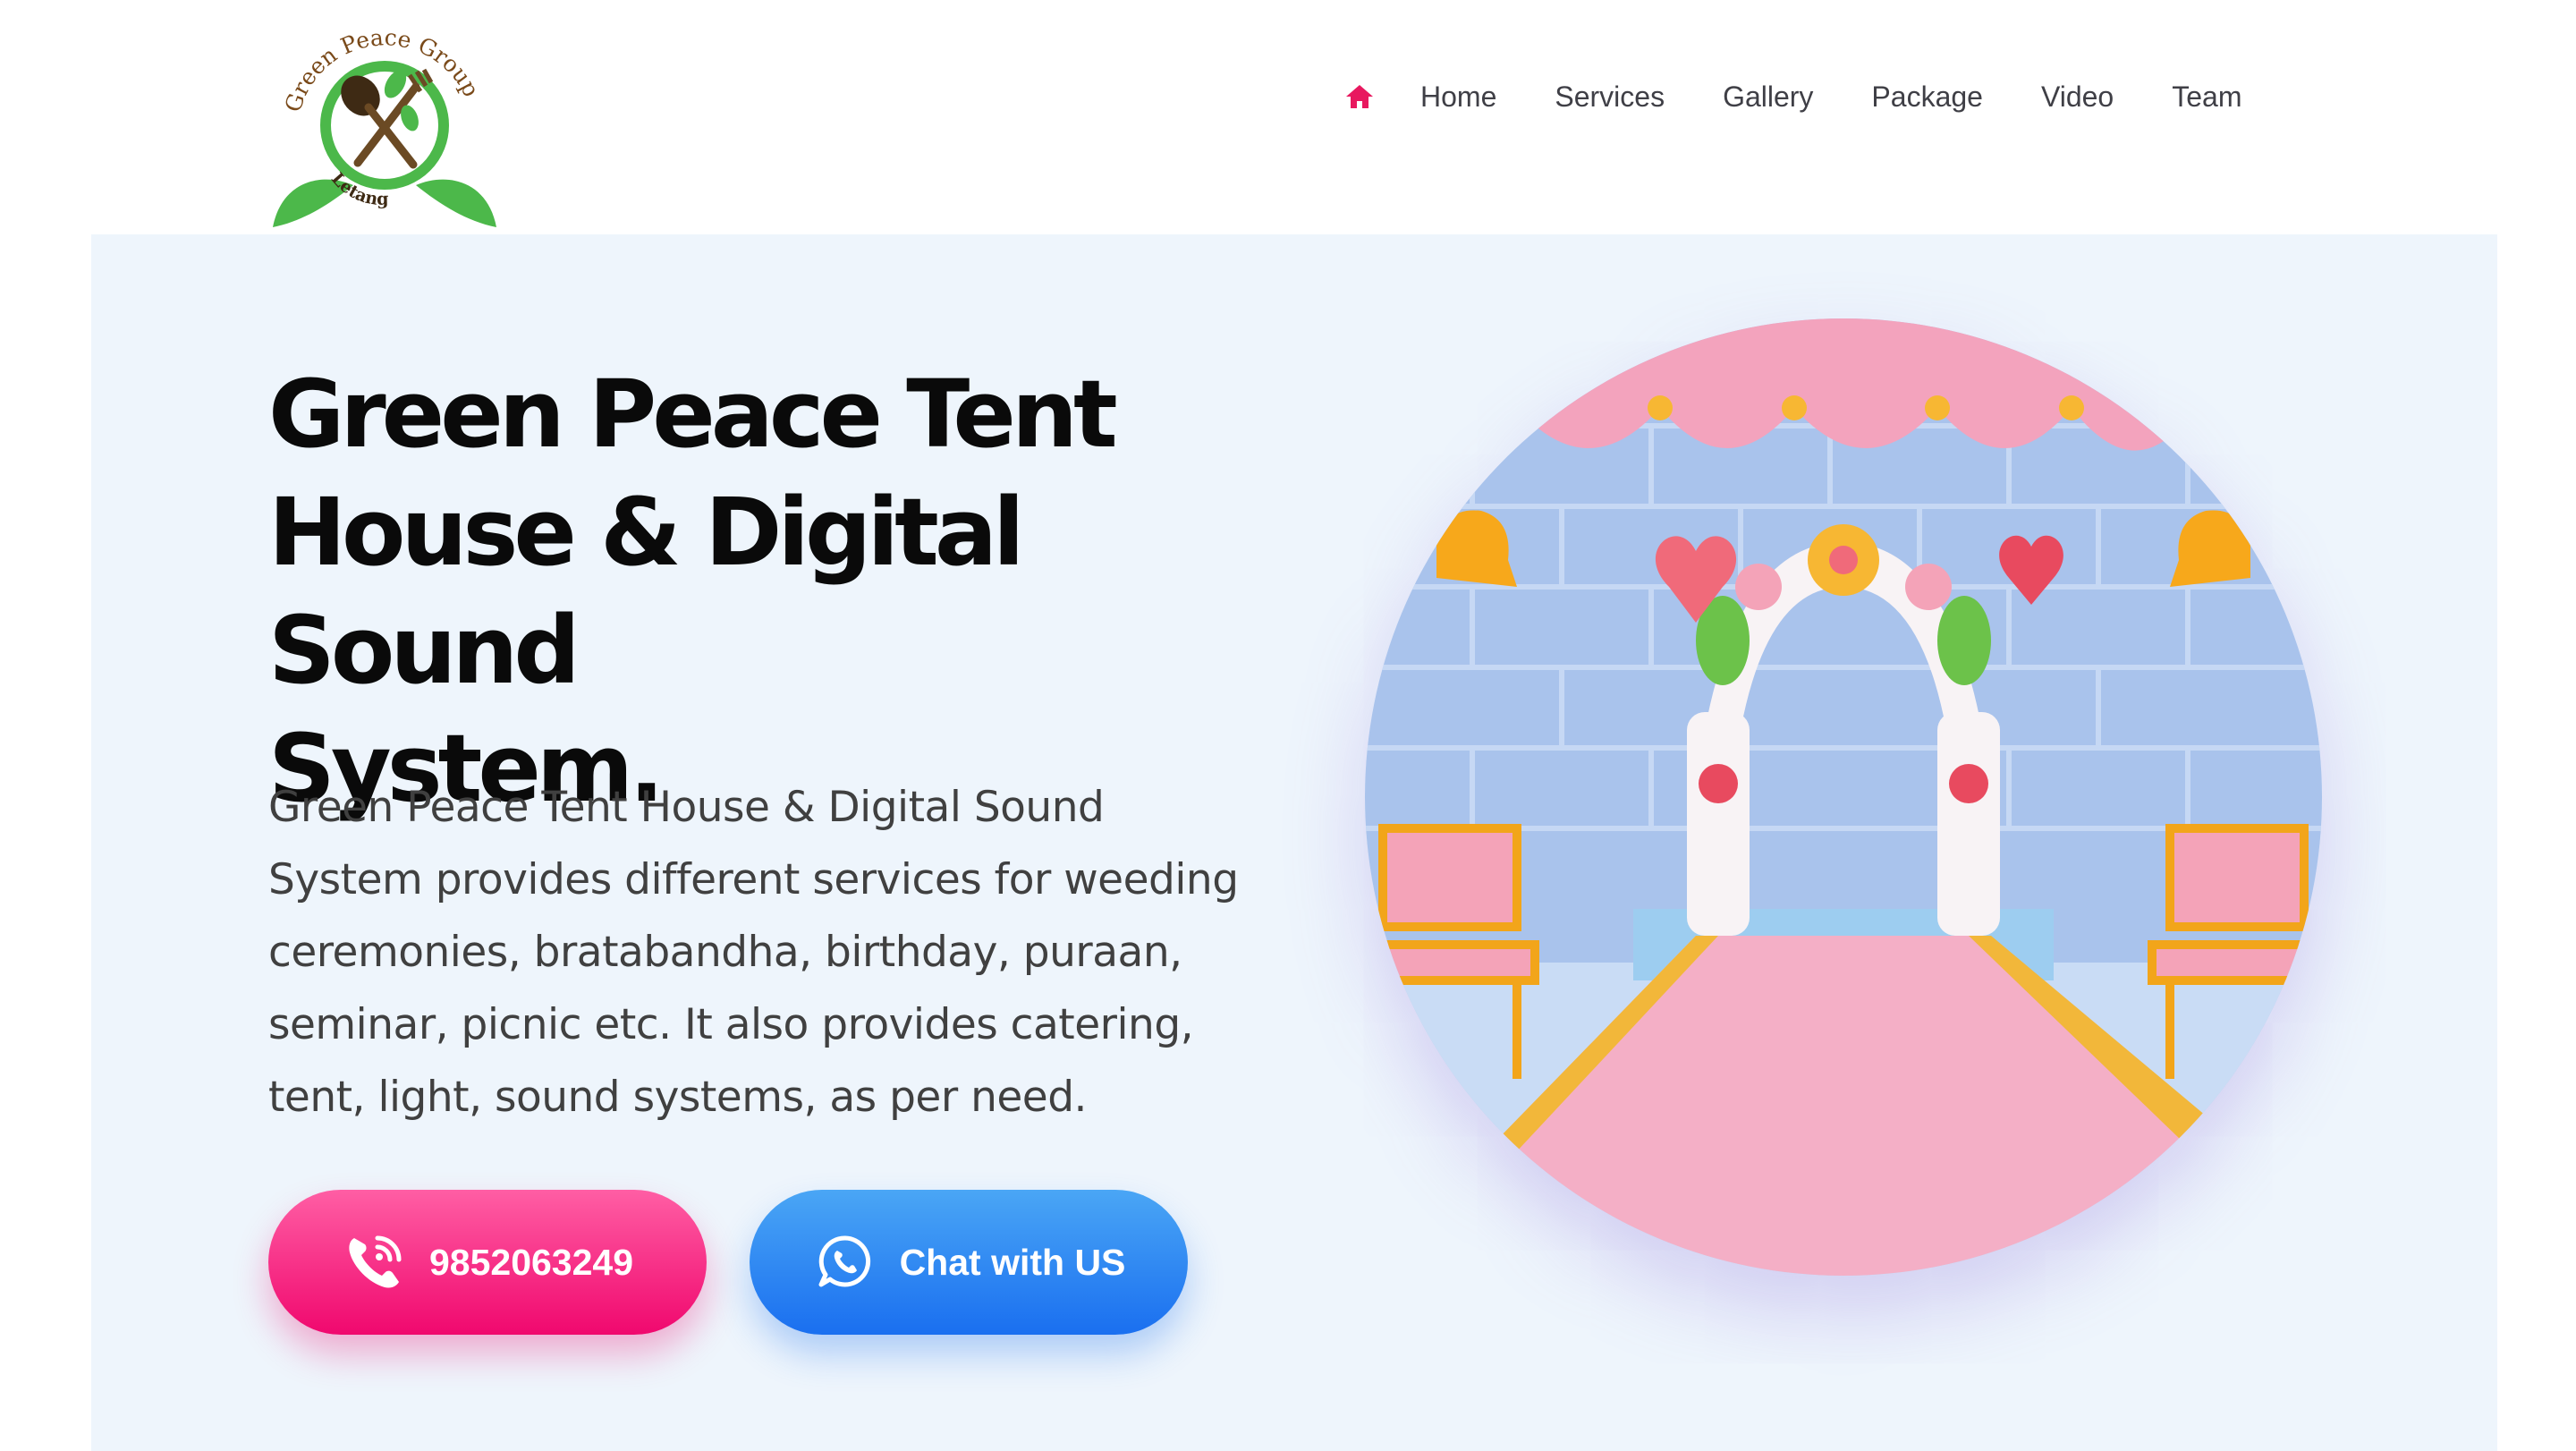 This screenshot has height=1451, width=2576. What do you see at coordinates (845, 1262) in the screenshot?
I see `whatsapp-icon` at bounding box center [845, 1262].